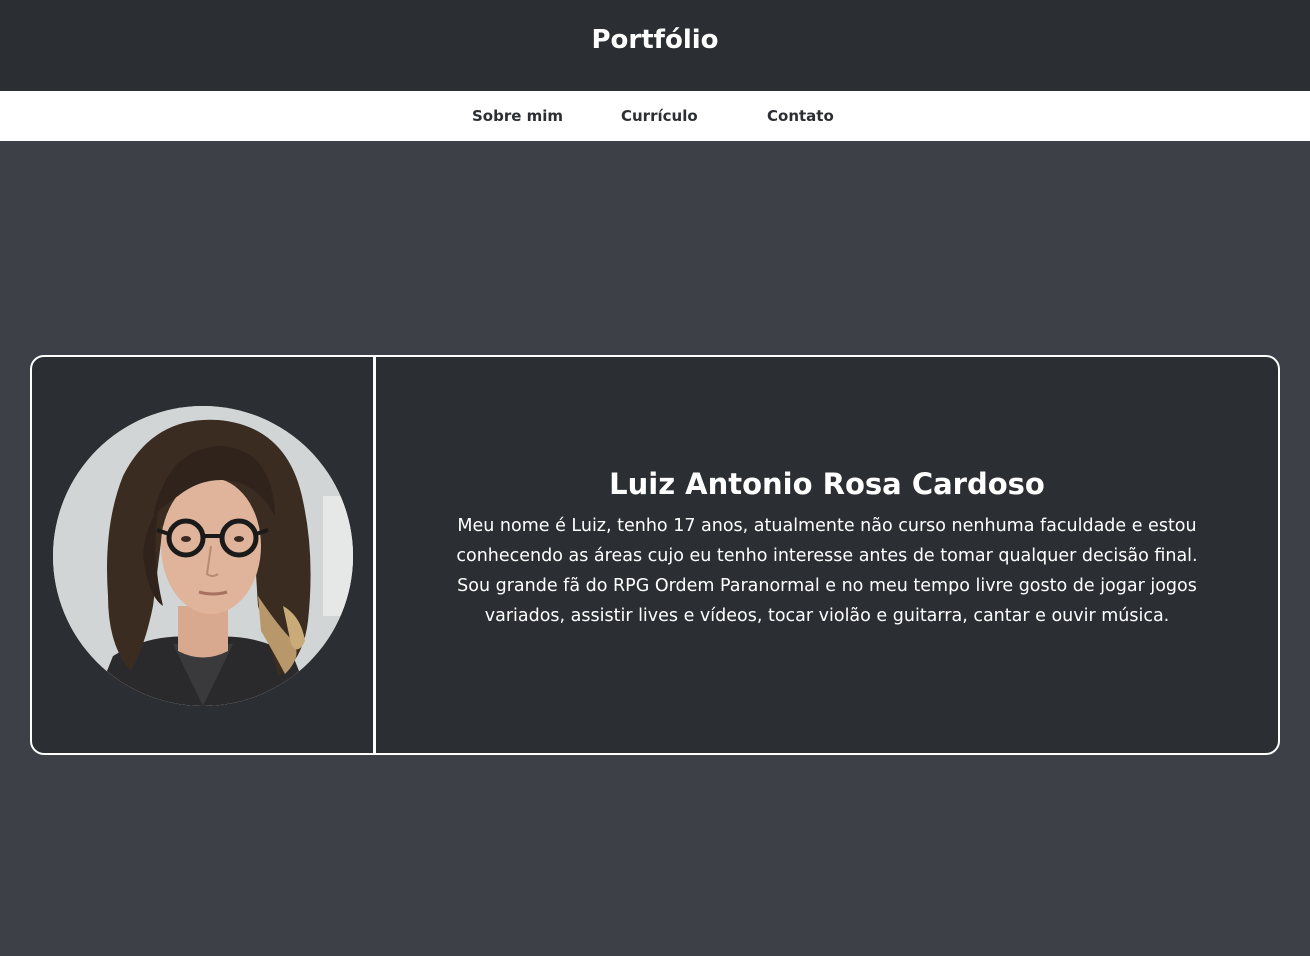 The image size is (1310, 956). Describe the element at coordinates (827, 484) in the screenshot. I see `profile-name: Luiz Antonio Rosa Cardoso` at that location.